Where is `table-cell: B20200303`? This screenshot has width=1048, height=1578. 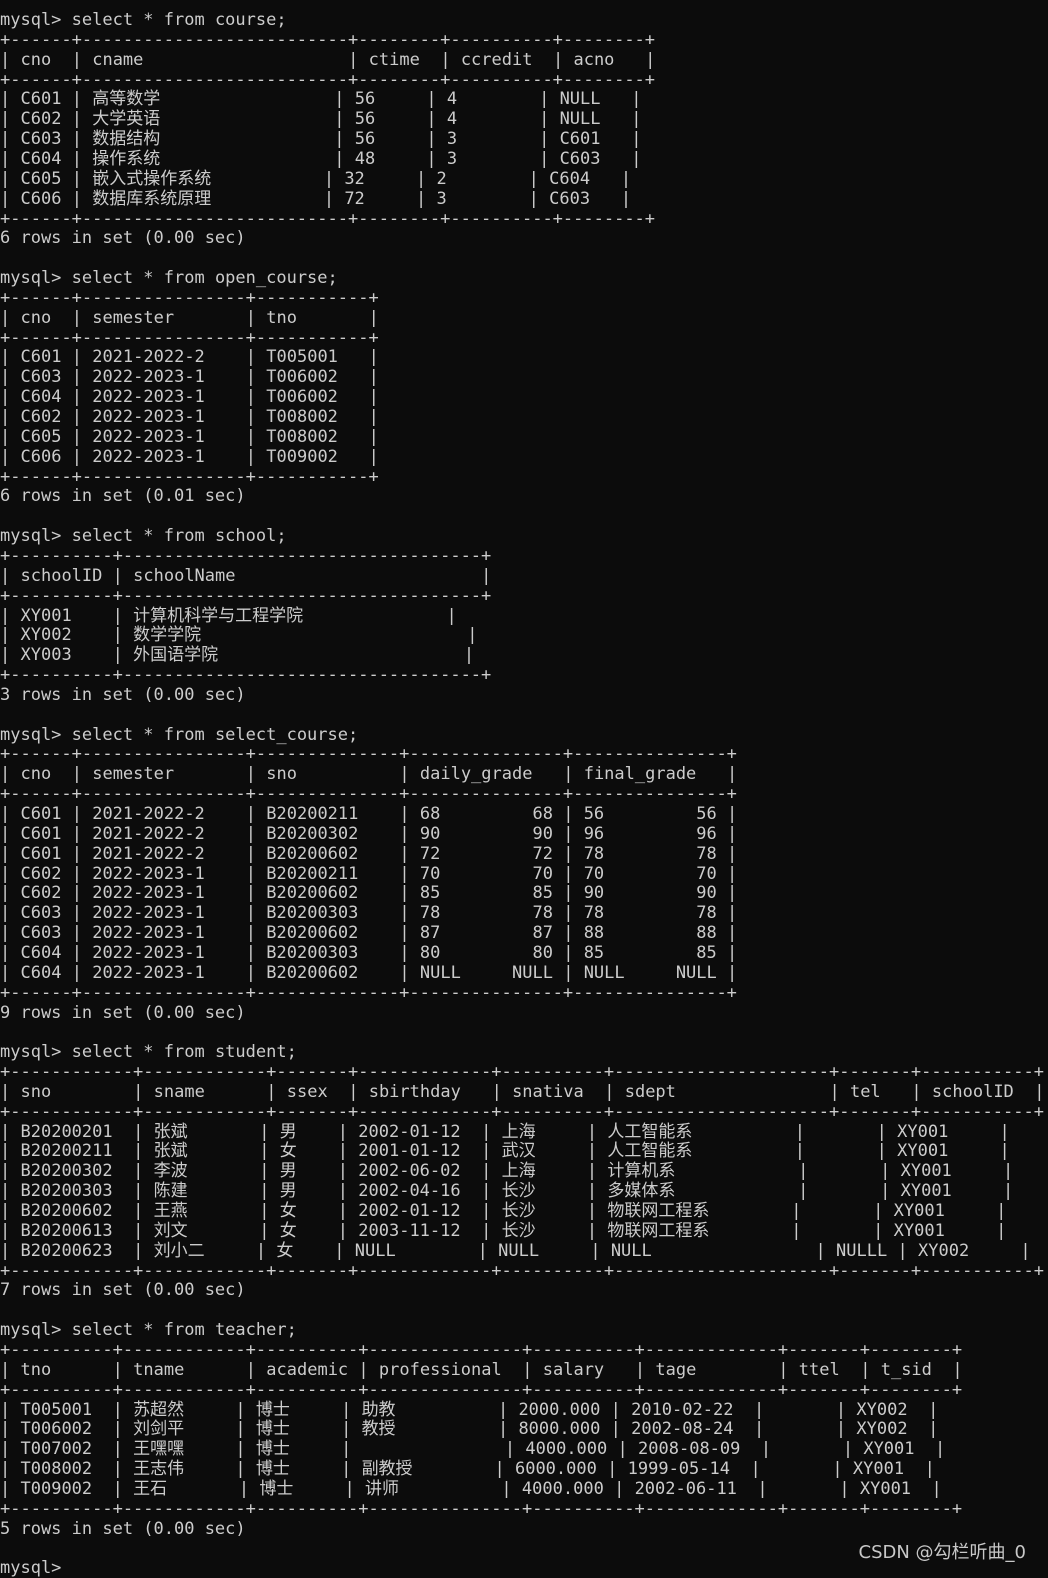
table-cell: B20200303 is located at coordinates (66, 1191).